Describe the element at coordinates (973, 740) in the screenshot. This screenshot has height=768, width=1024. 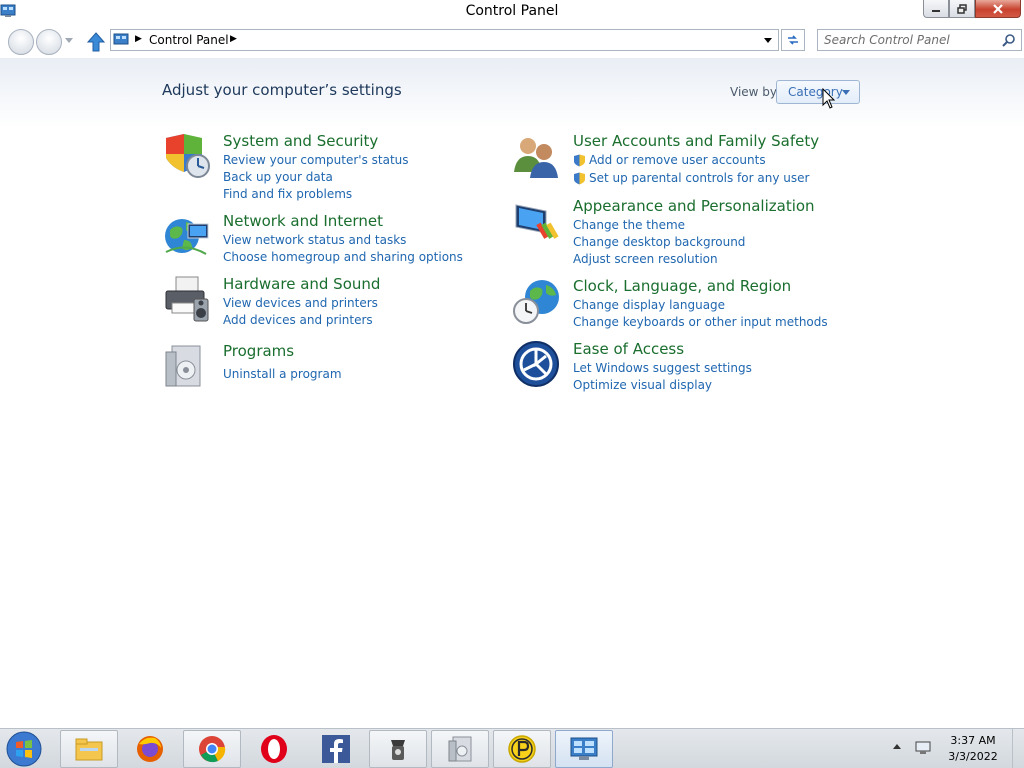
I see `clock-time: 3:37 AM` at that location.